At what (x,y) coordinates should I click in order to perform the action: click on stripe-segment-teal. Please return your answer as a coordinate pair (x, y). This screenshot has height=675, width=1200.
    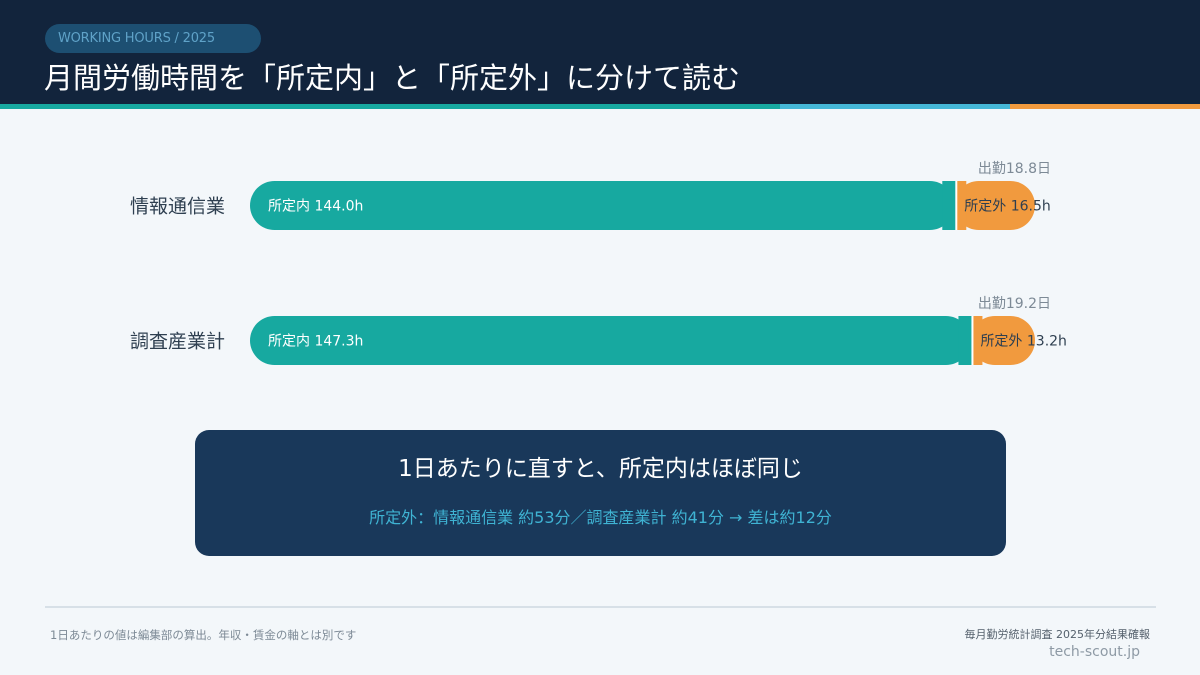
    Looking at the image, I should click on (390, 106).